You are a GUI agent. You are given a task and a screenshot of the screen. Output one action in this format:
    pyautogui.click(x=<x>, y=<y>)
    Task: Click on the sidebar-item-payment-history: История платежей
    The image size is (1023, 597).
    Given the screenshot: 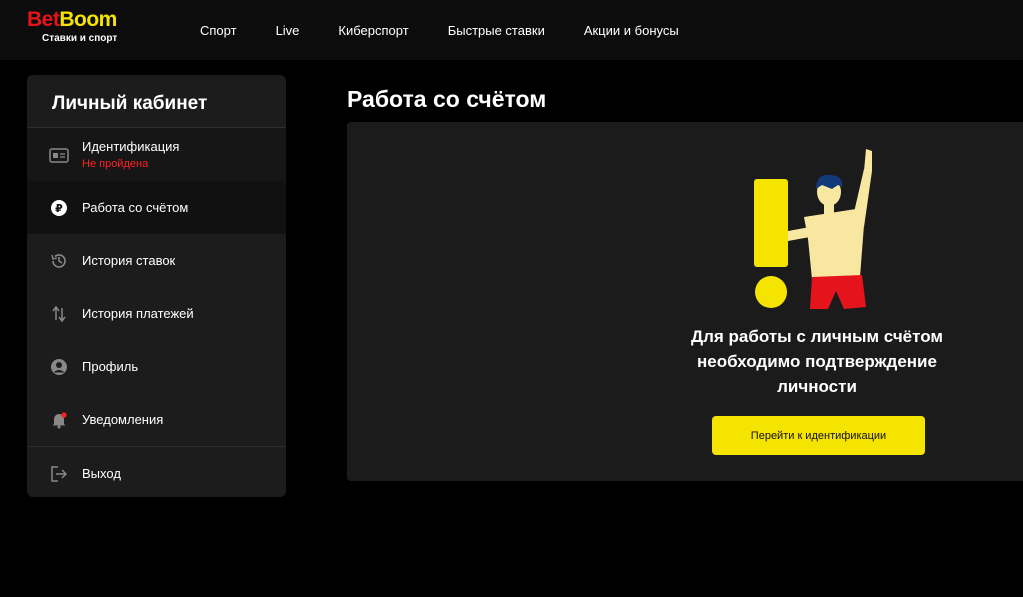 What is the action you would take?
    pyautogui.click(x=156, y=313)
    